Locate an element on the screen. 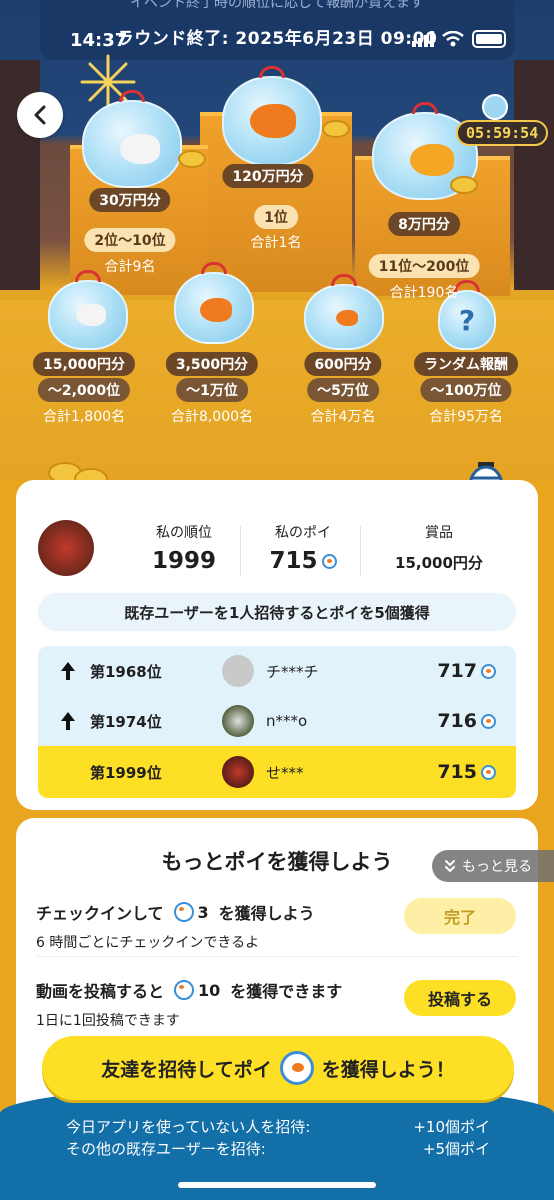 Image resolution: width=554 pixels, height=1200 pixels. see-more-button: もっと見る is located at coordinates (493, 866).